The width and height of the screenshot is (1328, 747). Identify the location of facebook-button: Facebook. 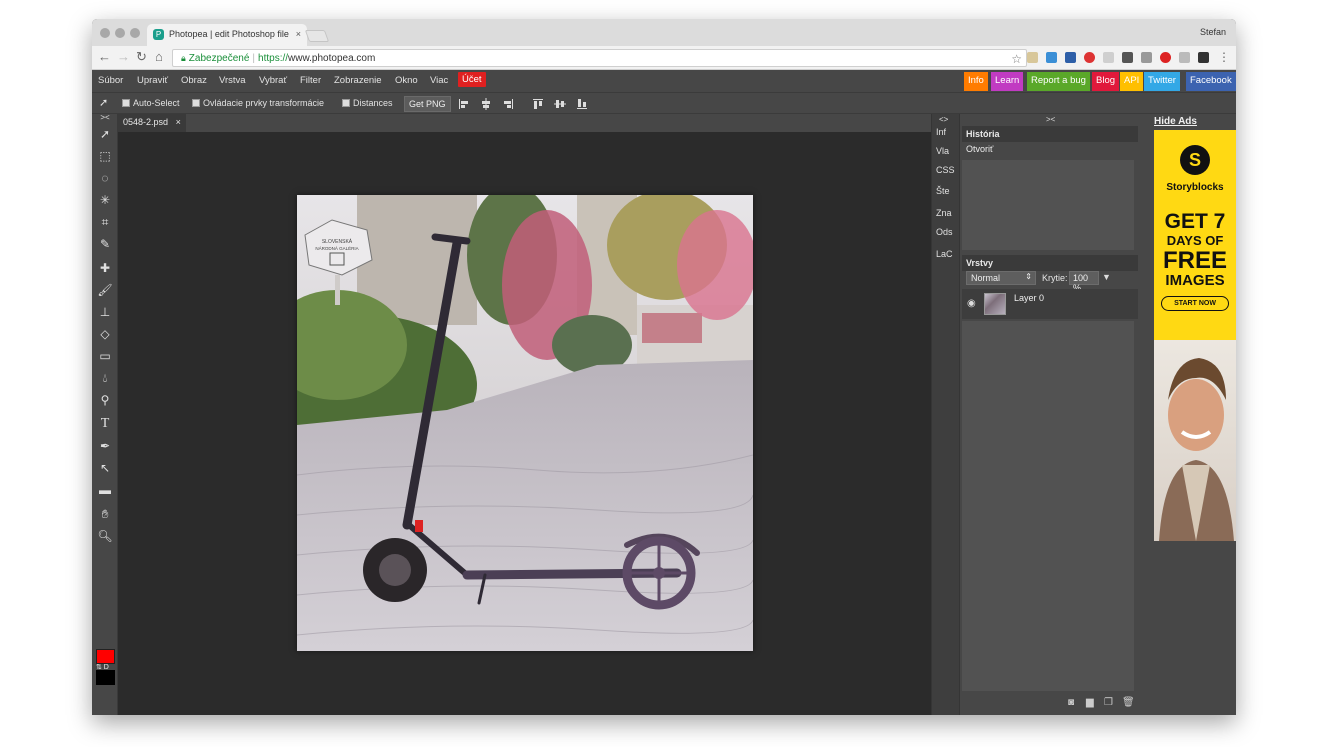
(1211, 81).